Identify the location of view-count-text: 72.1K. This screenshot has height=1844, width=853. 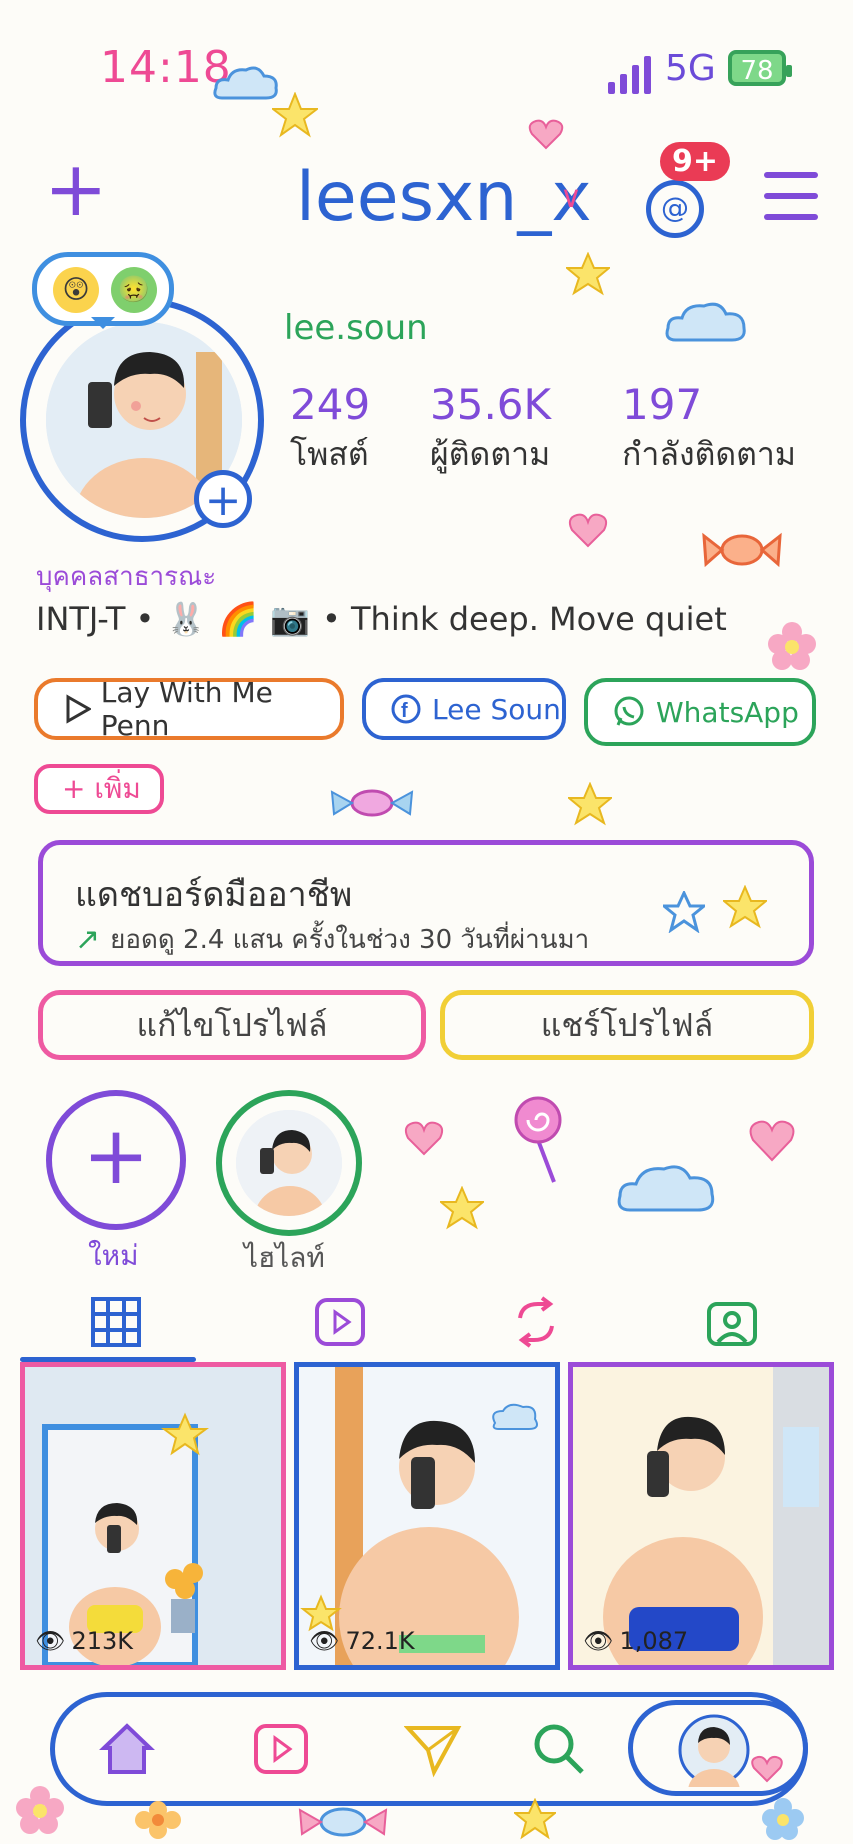
(380, 1641).